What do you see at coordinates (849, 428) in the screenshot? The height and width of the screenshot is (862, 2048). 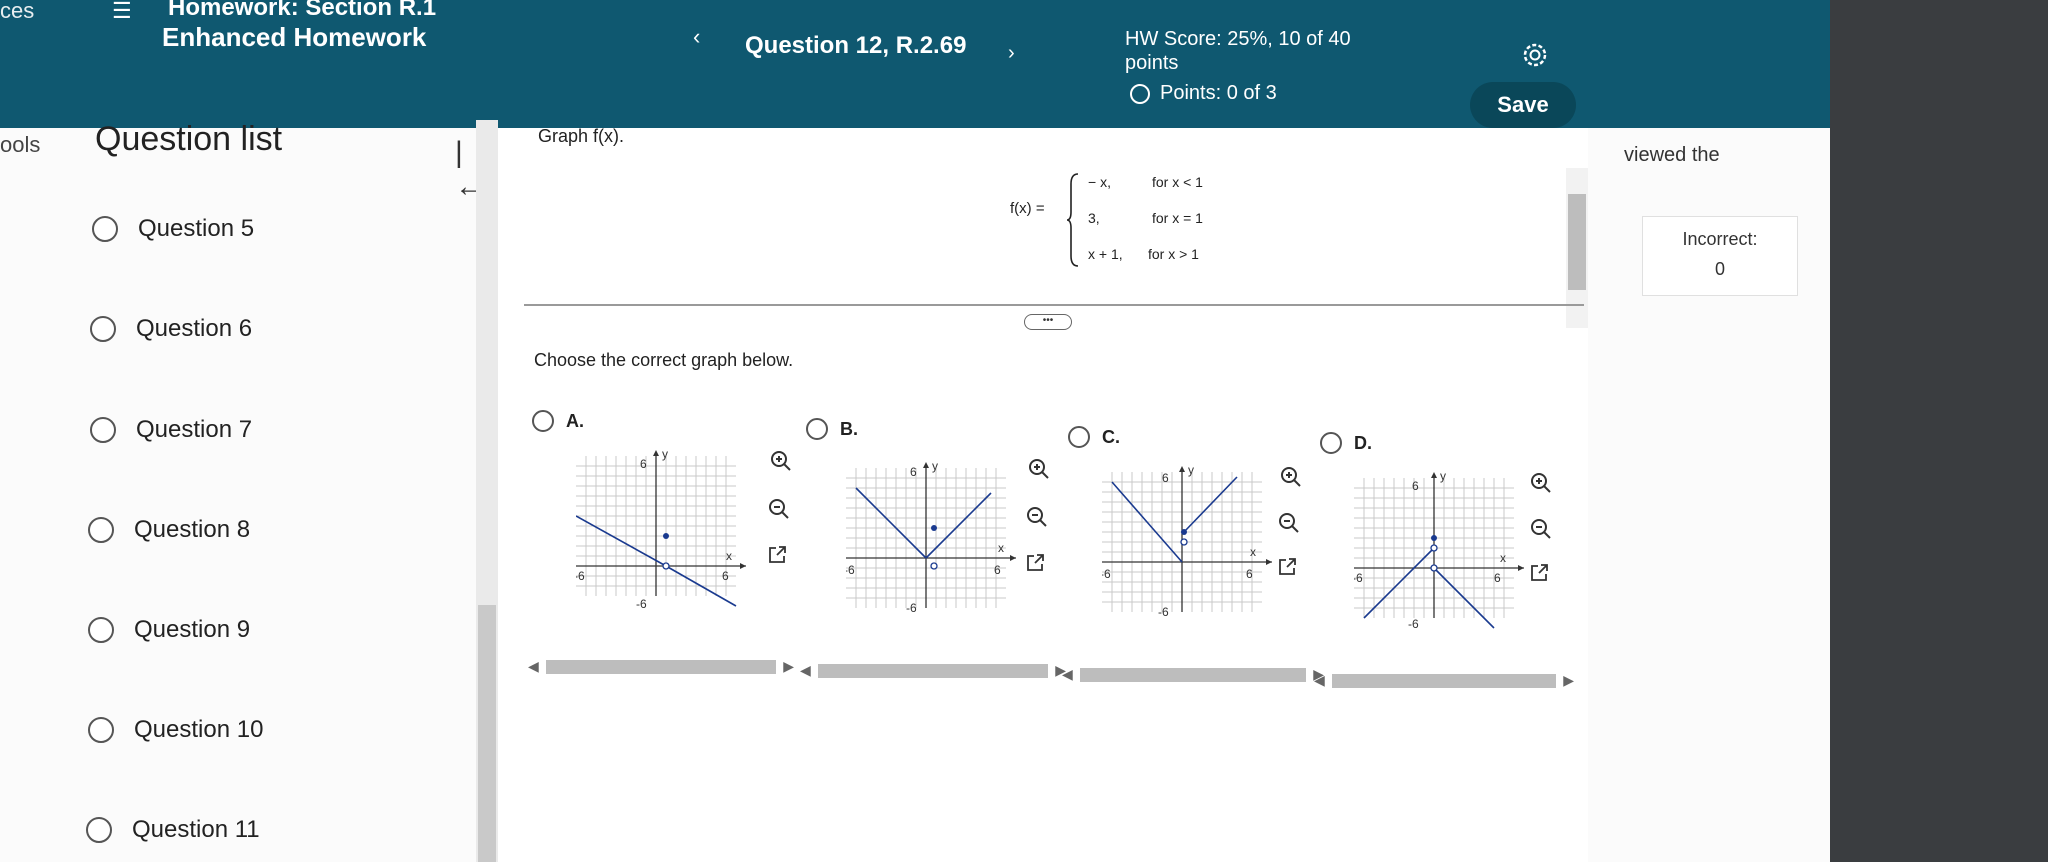 I see `option-letter: B.` at bounding box center [849, 428].